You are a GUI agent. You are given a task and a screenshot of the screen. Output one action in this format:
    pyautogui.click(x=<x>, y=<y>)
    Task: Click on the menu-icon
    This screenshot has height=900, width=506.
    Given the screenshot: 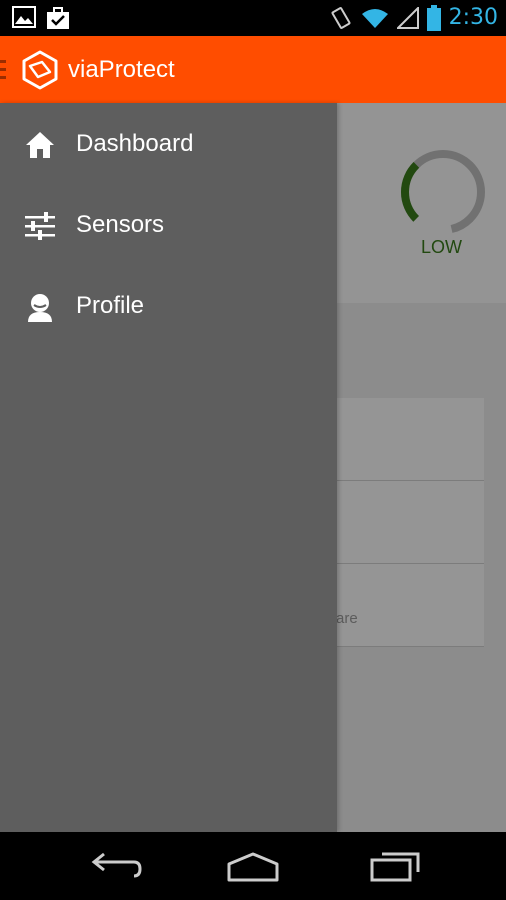 What is the action you would take?
    pyautogui.click(x=3, y=70)
    